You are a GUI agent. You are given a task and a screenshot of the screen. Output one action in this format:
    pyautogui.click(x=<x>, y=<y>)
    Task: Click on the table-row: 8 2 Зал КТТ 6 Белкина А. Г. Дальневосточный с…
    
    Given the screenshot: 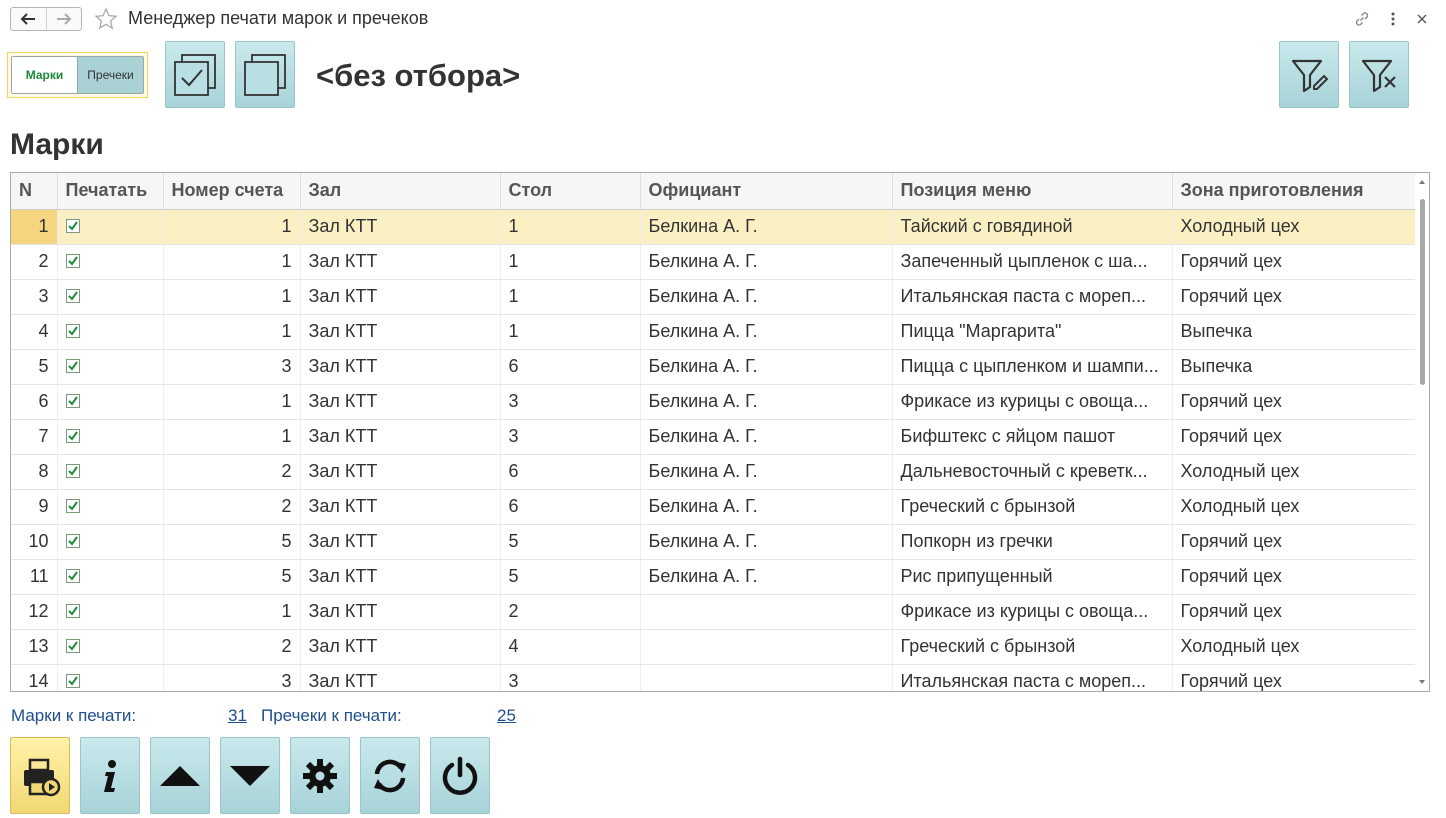 What is the action you would take?
    pyautogui.click(x=714, y=472)
    